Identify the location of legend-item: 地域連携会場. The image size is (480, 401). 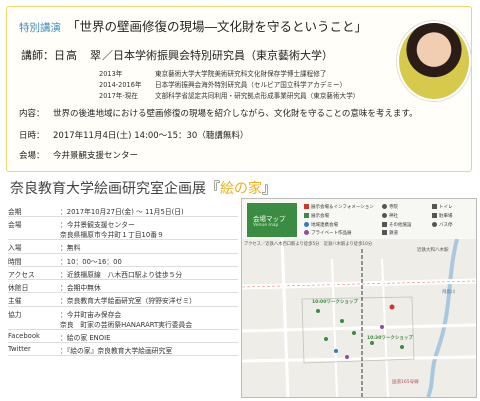
(321, 225).